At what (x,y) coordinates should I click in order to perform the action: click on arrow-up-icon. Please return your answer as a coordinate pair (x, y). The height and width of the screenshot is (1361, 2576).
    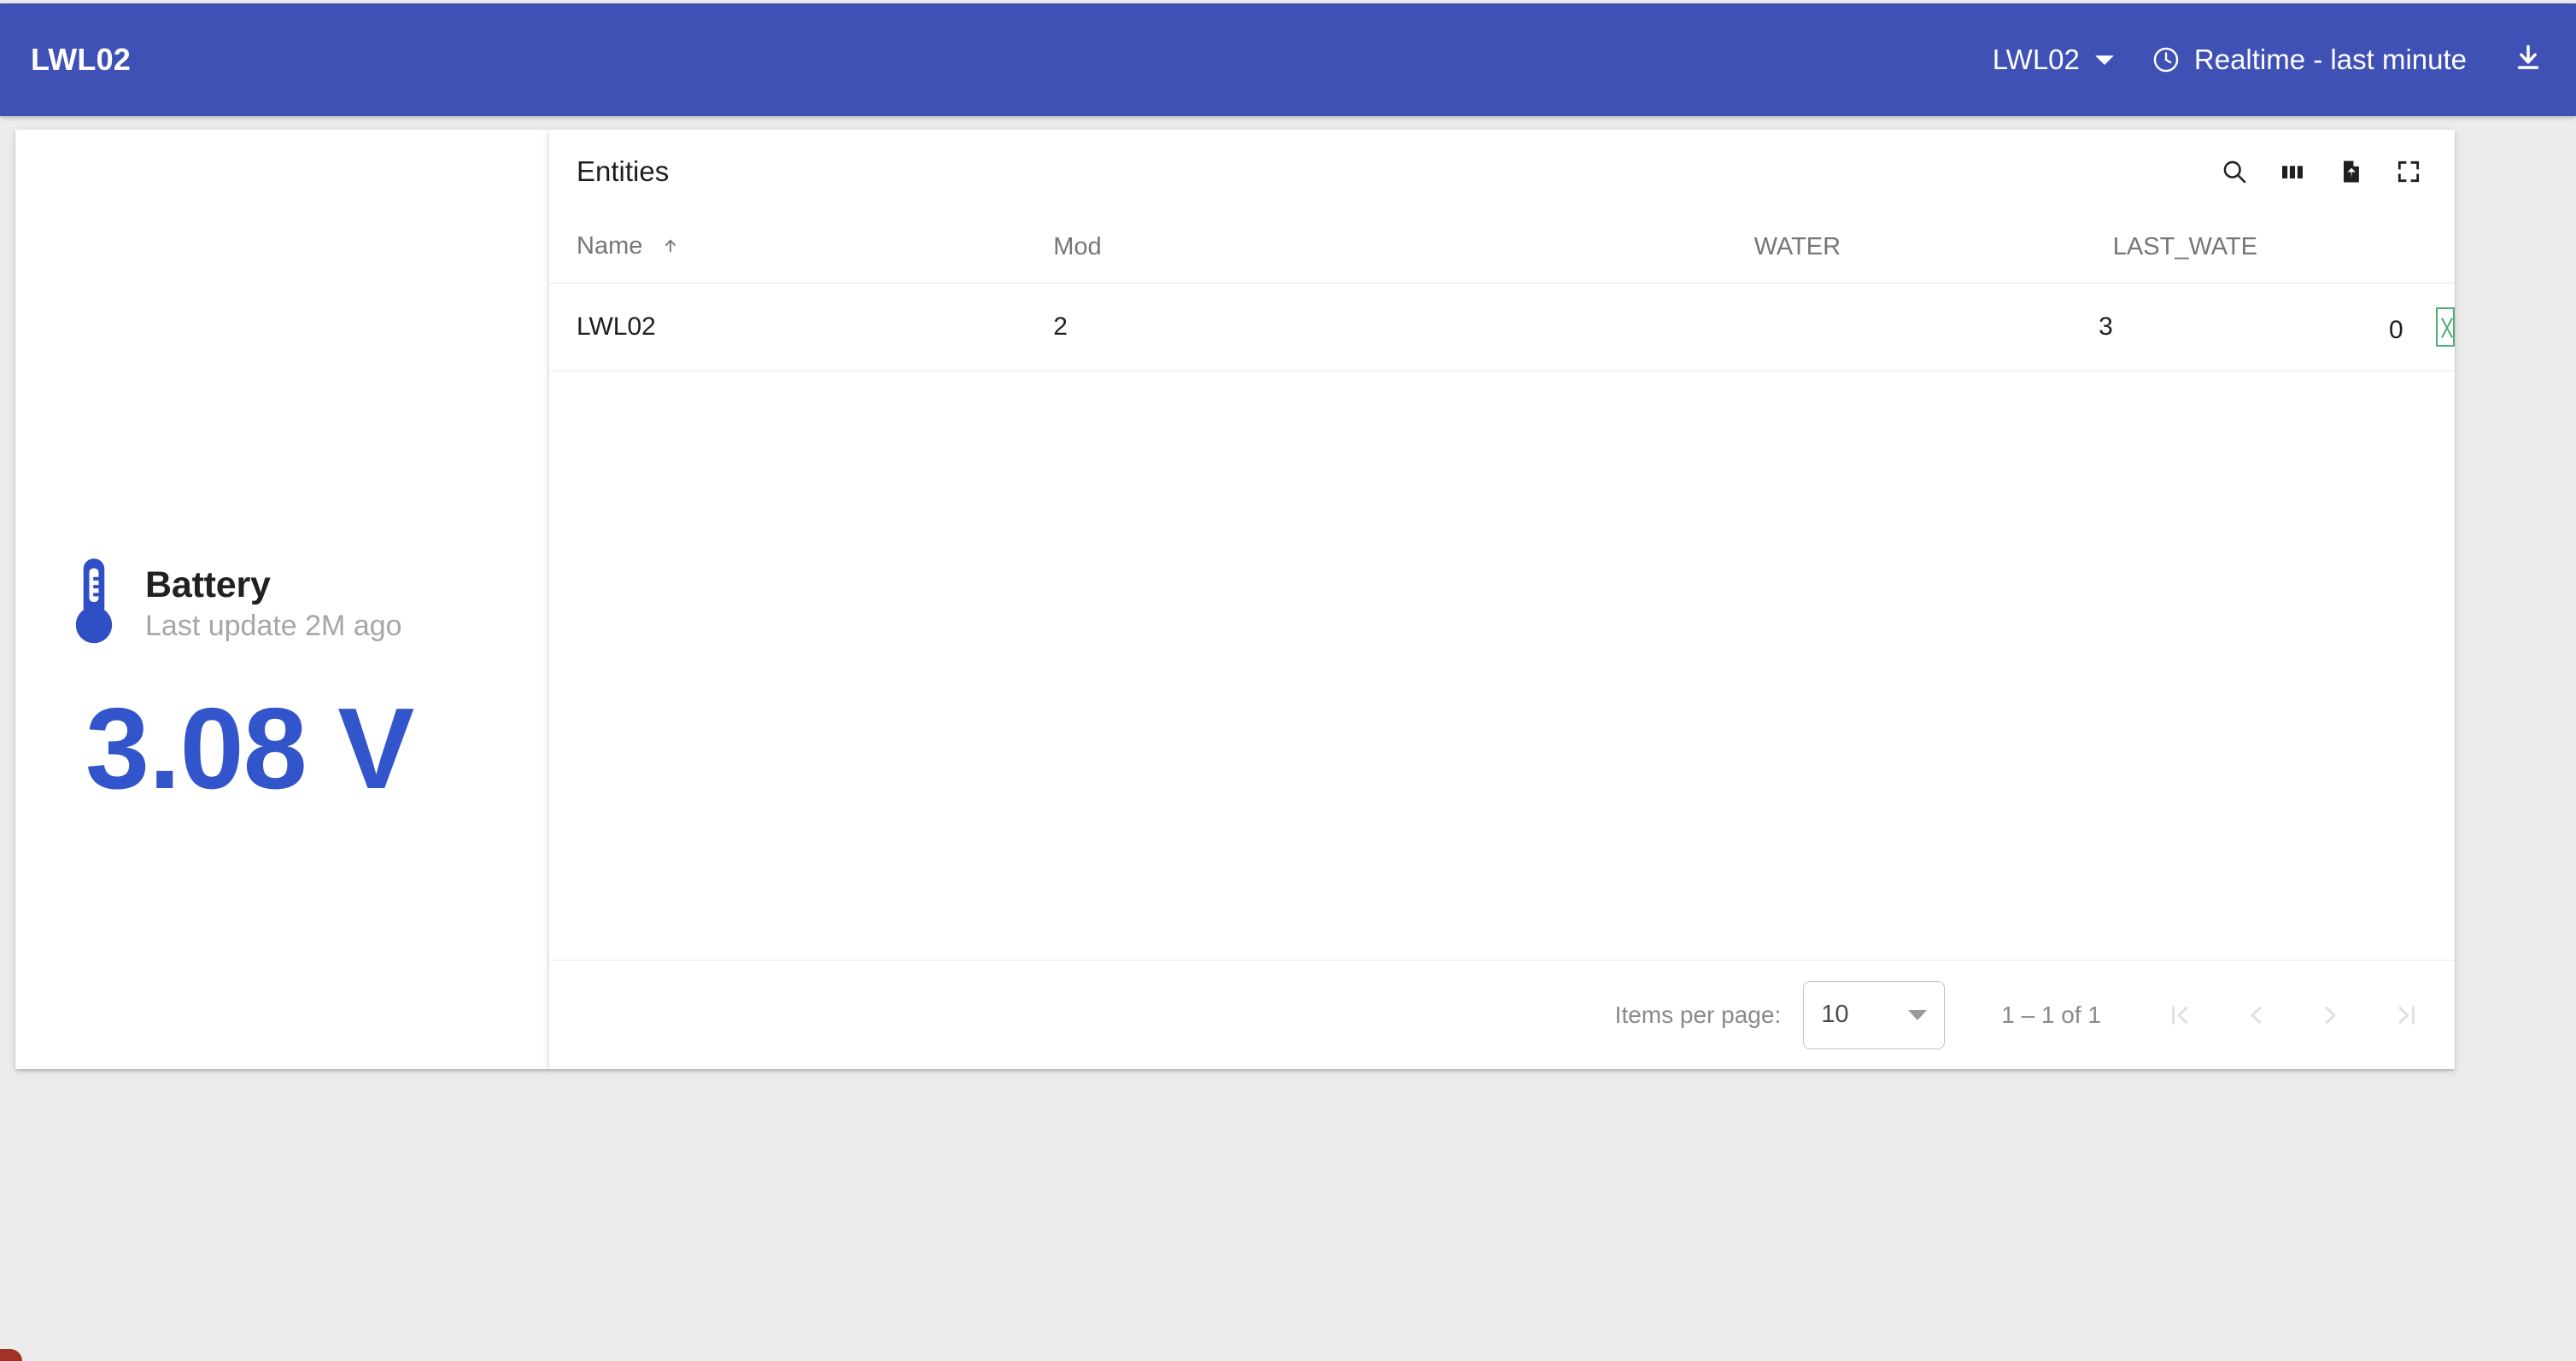
    Looking at the image, I should click on (670, 248).